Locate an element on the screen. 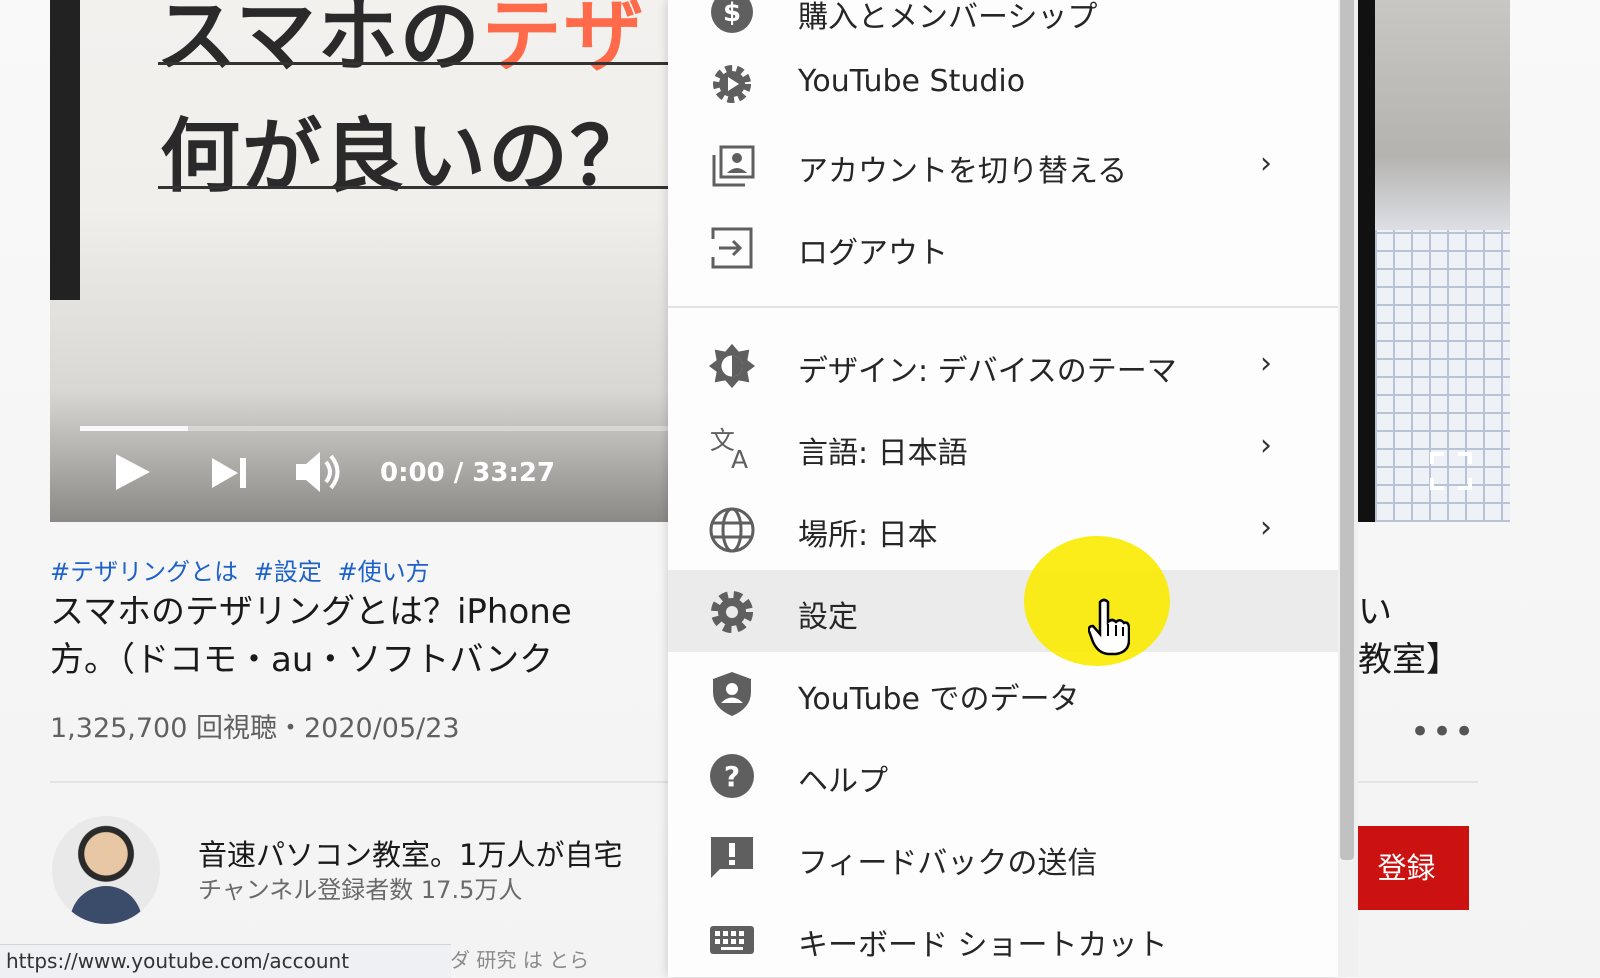 The height and width of the screenshot is (978, 1600). menu-item-keyboard-shortcuts: キーボード ショートカット is located at coordinates (1003, 937).